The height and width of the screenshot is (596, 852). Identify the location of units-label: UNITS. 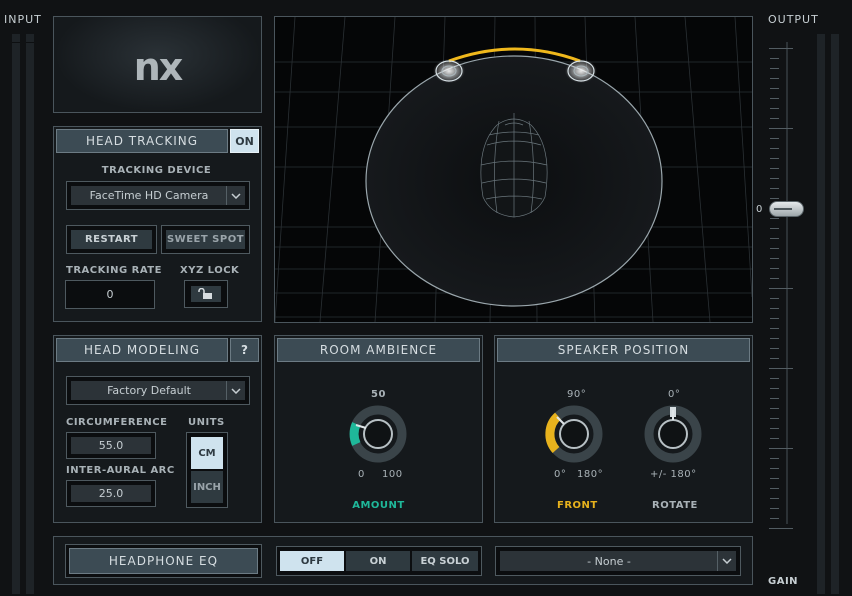
(206, 422).